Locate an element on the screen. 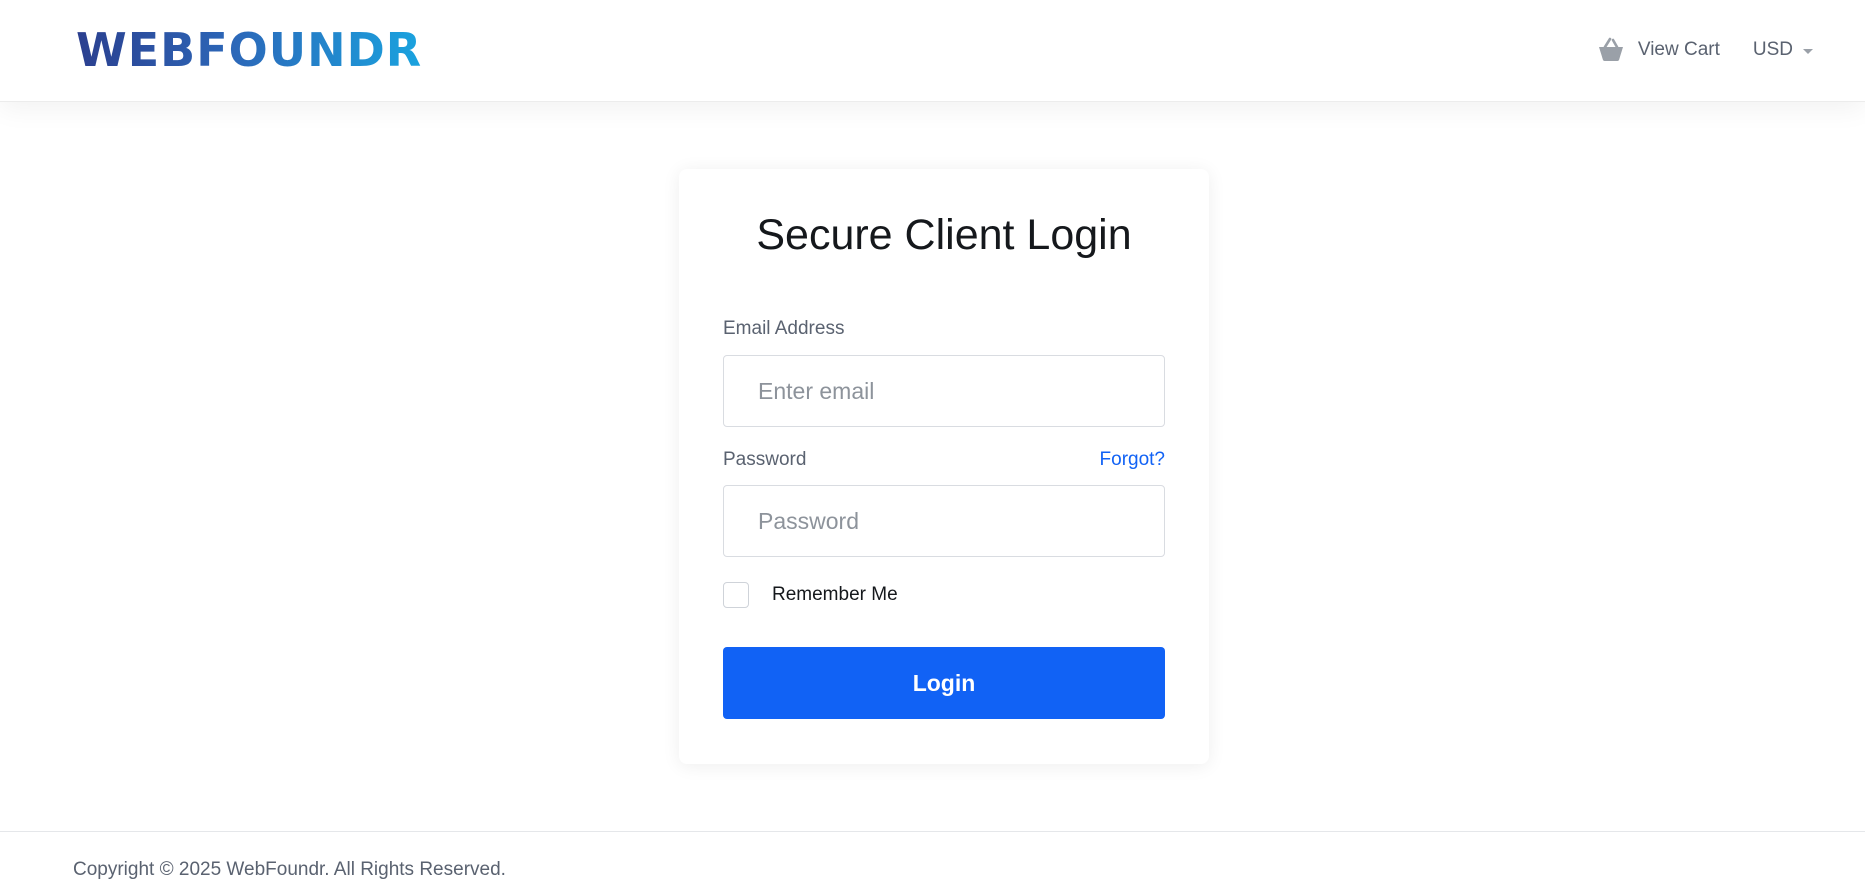  brand-logo-text: WEBFOUNDR is located at coordinates (249, 50).